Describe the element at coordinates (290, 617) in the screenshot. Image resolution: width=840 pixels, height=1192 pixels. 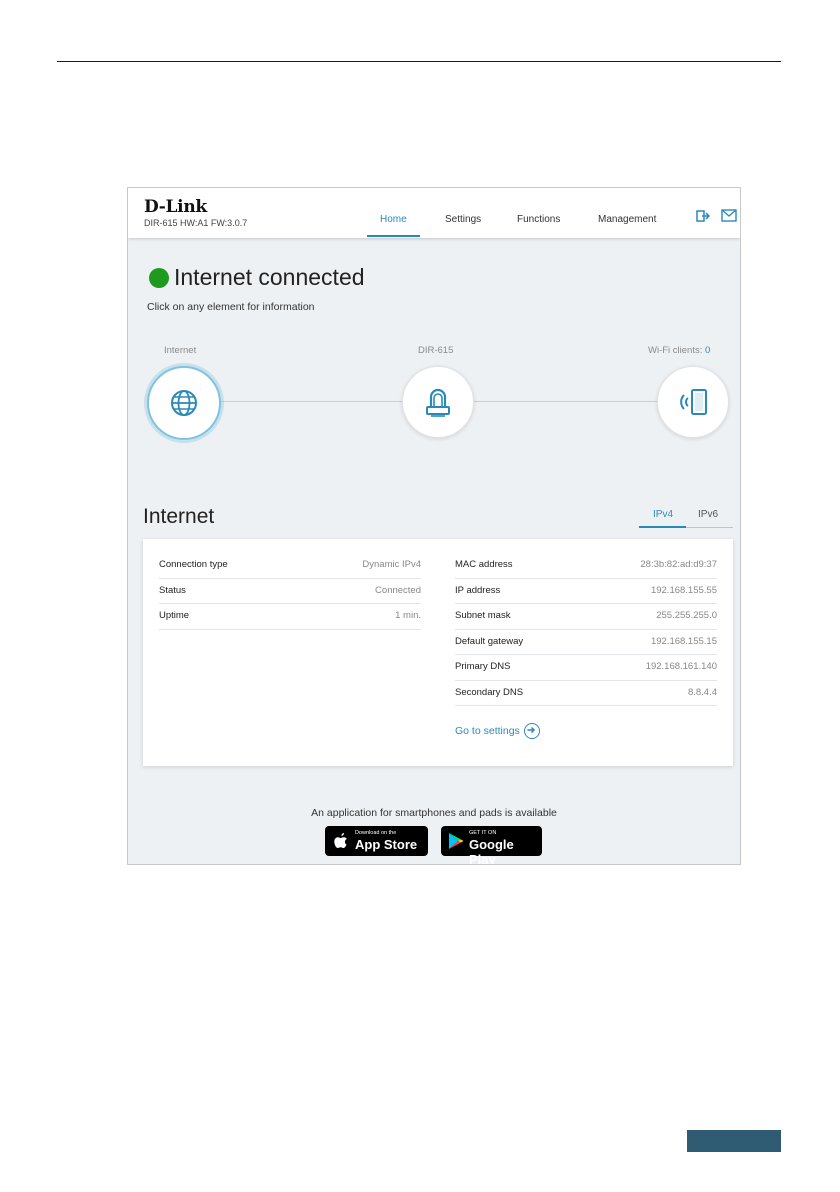
I see `table-row: Uptime 1 min.` at that location.